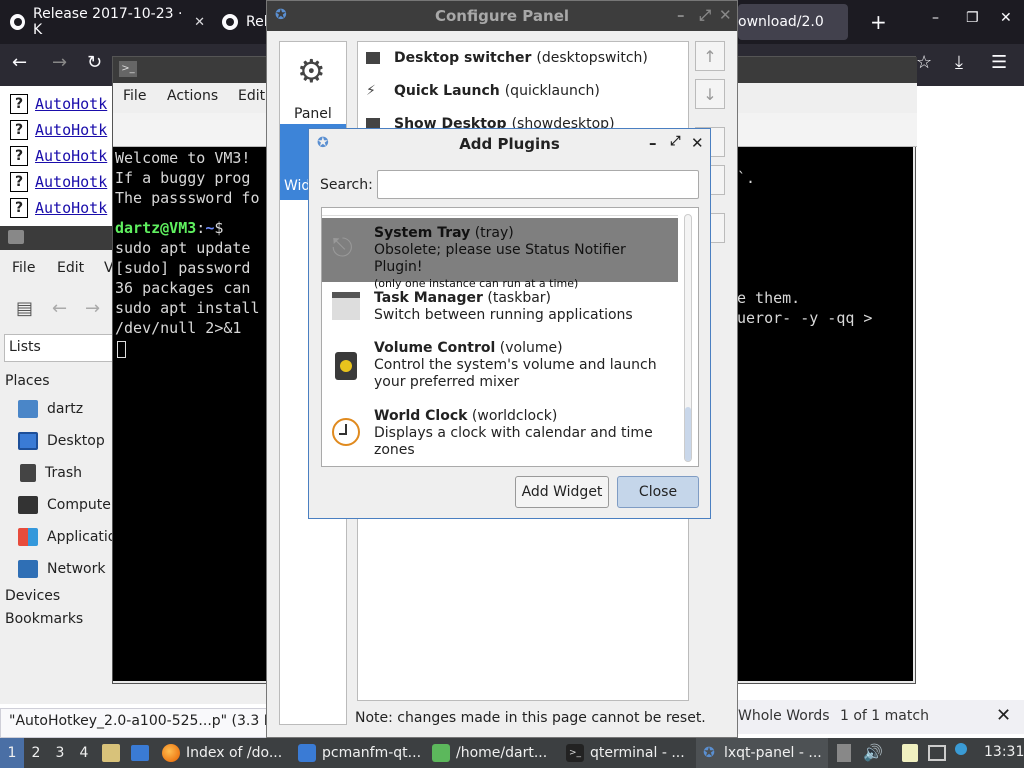  Describe the element at coordinates (1006, 18) in the screenshot. I see `close-window-icon: ✕` at that location.